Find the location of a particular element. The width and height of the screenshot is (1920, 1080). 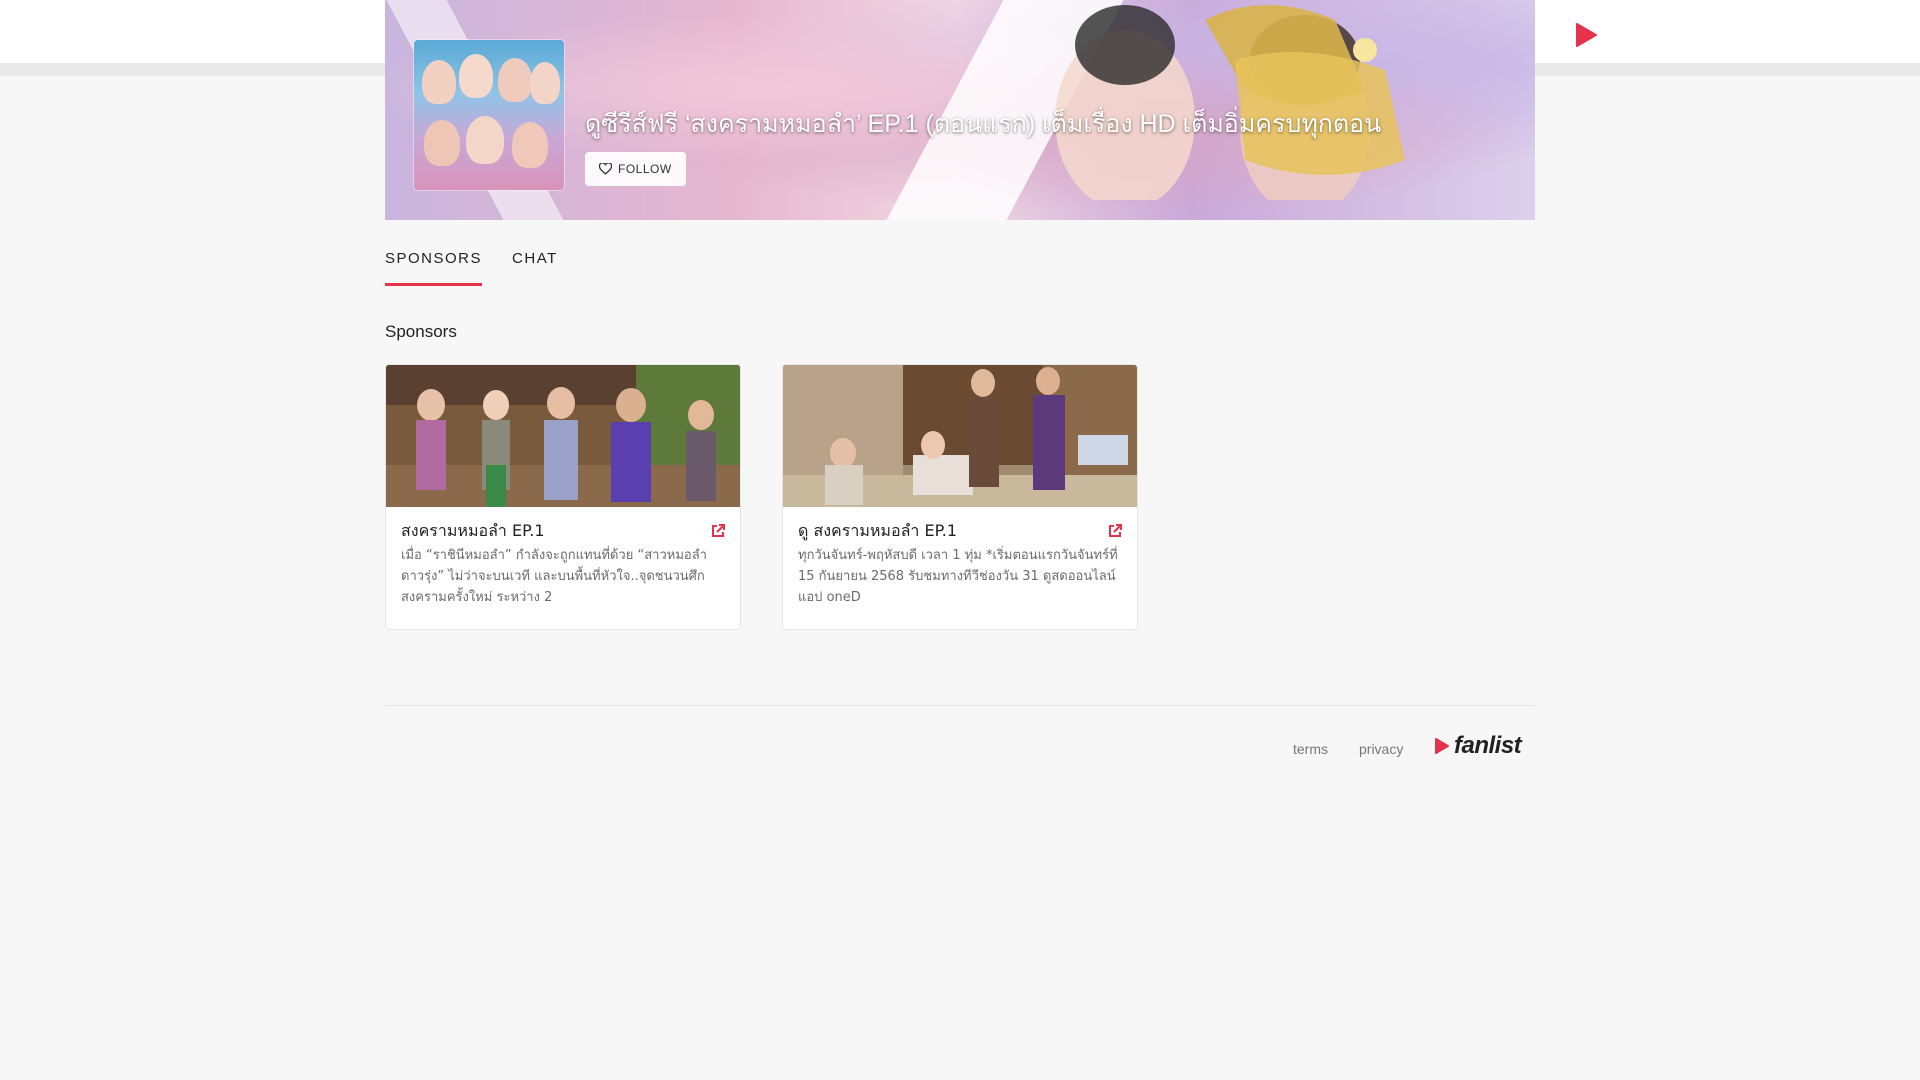

sponsor-card-title: ดู สงครามหมอลำ EP.1 is located at coordinates (877, 531).